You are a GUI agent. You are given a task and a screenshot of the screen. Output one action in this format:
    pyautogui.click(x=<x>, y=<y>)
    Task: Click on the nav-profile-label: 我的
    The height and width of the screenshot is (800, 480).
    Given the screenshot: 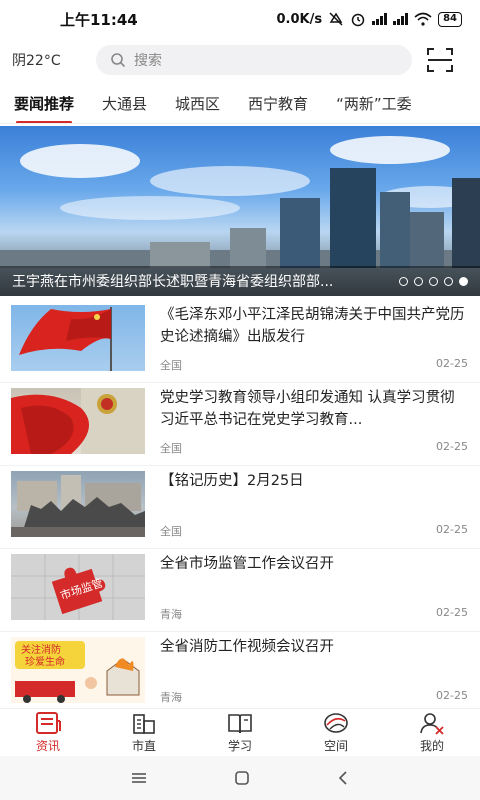 What is the action you would take?
    pyautogui.click(x=431, y=746)
    